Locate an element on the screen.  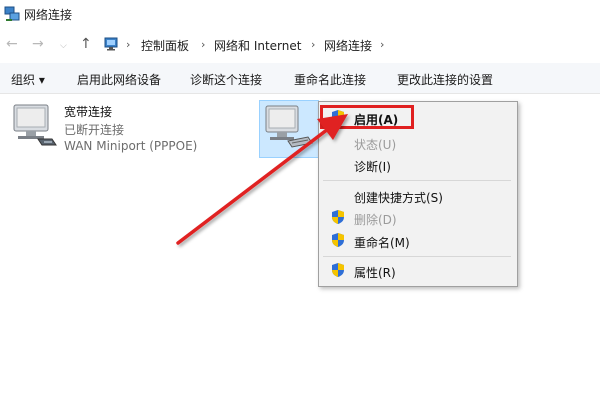
annotation-arrow-icon is located at coordinates (262, 179).